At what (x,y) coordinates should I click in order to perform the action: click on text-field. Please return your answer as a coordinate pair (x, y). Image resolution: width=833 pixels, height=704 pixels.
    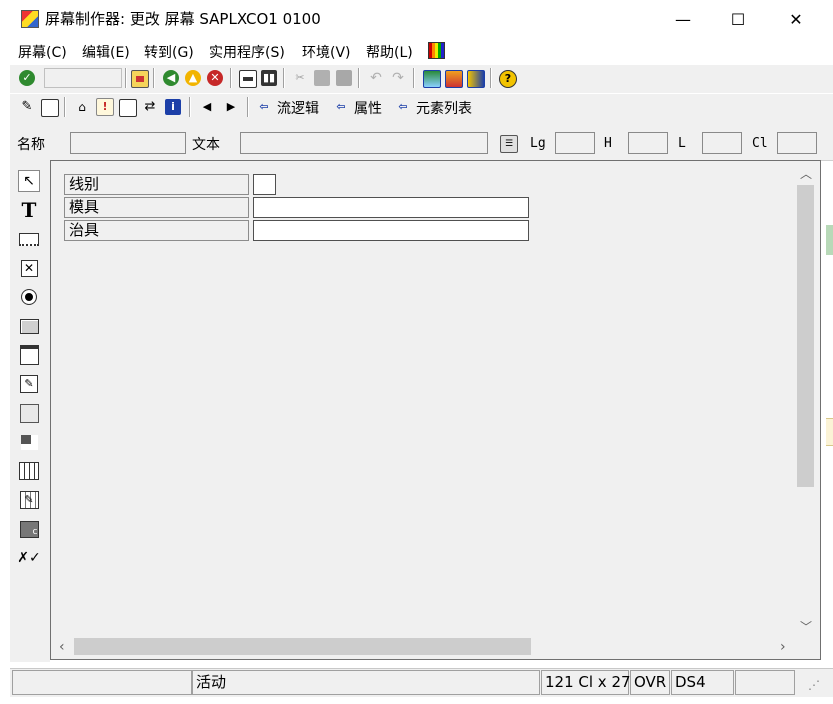
    Looking at the image, I should click on (364, 143).